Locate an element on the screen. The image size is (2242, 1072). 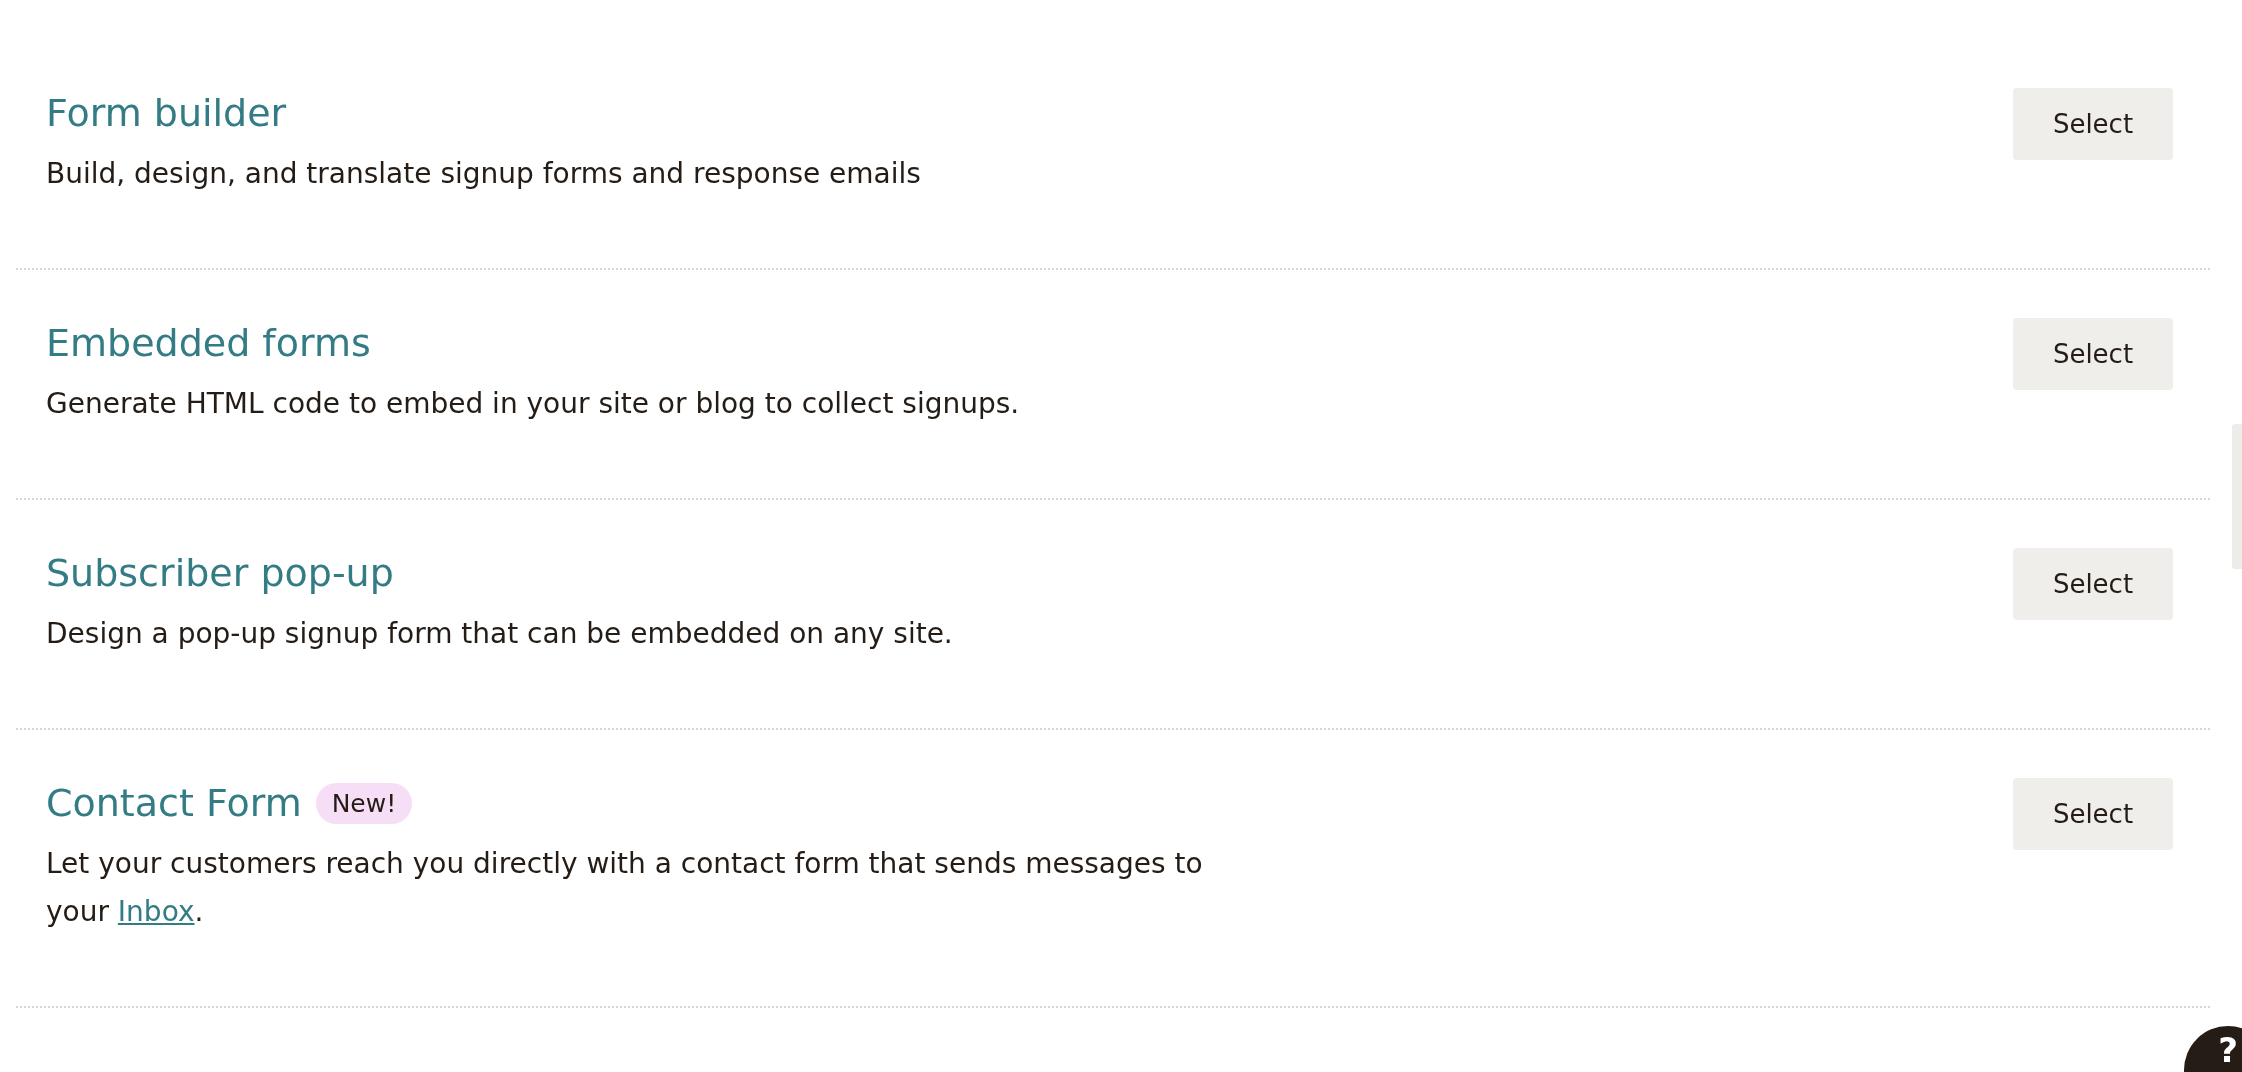
option-description: Design a pop-up signup form that can be embedded on any site. is located at coordinates (499, 634).